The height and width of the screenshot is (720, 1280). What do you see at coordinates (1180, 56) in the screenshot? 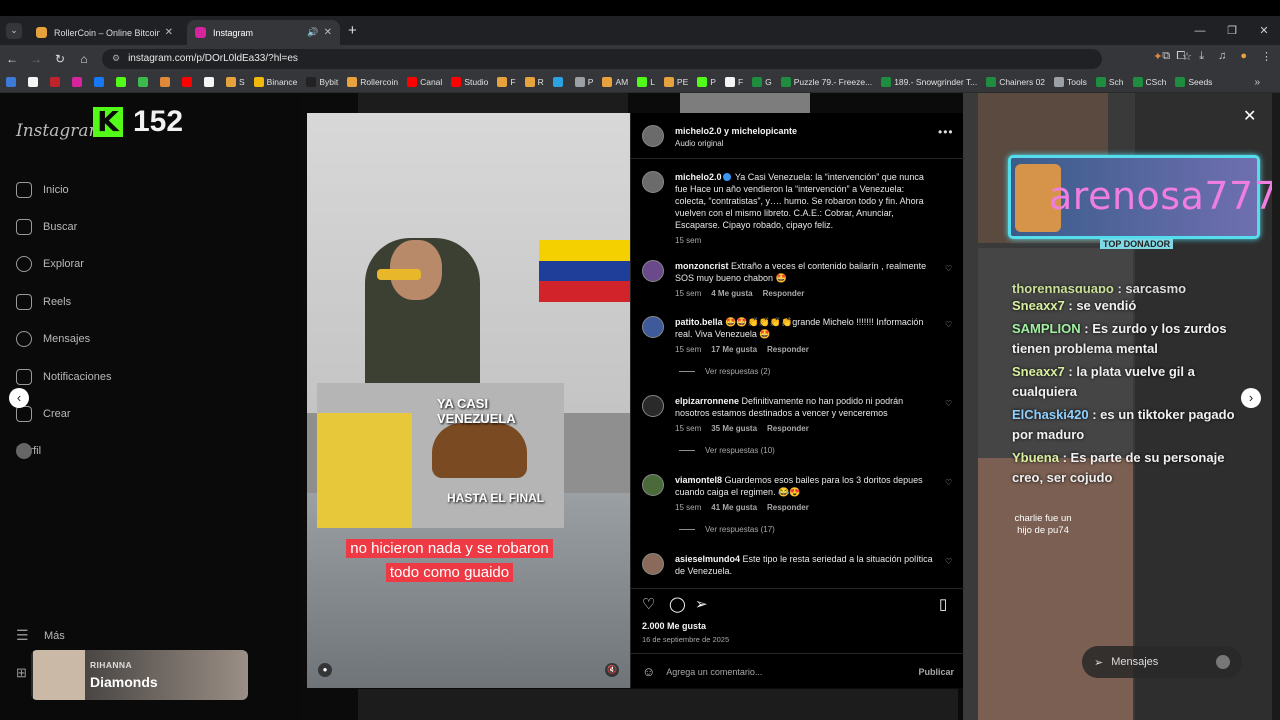
I see `puzzle-icon: ⧠` at bounding box center [1180, 56].